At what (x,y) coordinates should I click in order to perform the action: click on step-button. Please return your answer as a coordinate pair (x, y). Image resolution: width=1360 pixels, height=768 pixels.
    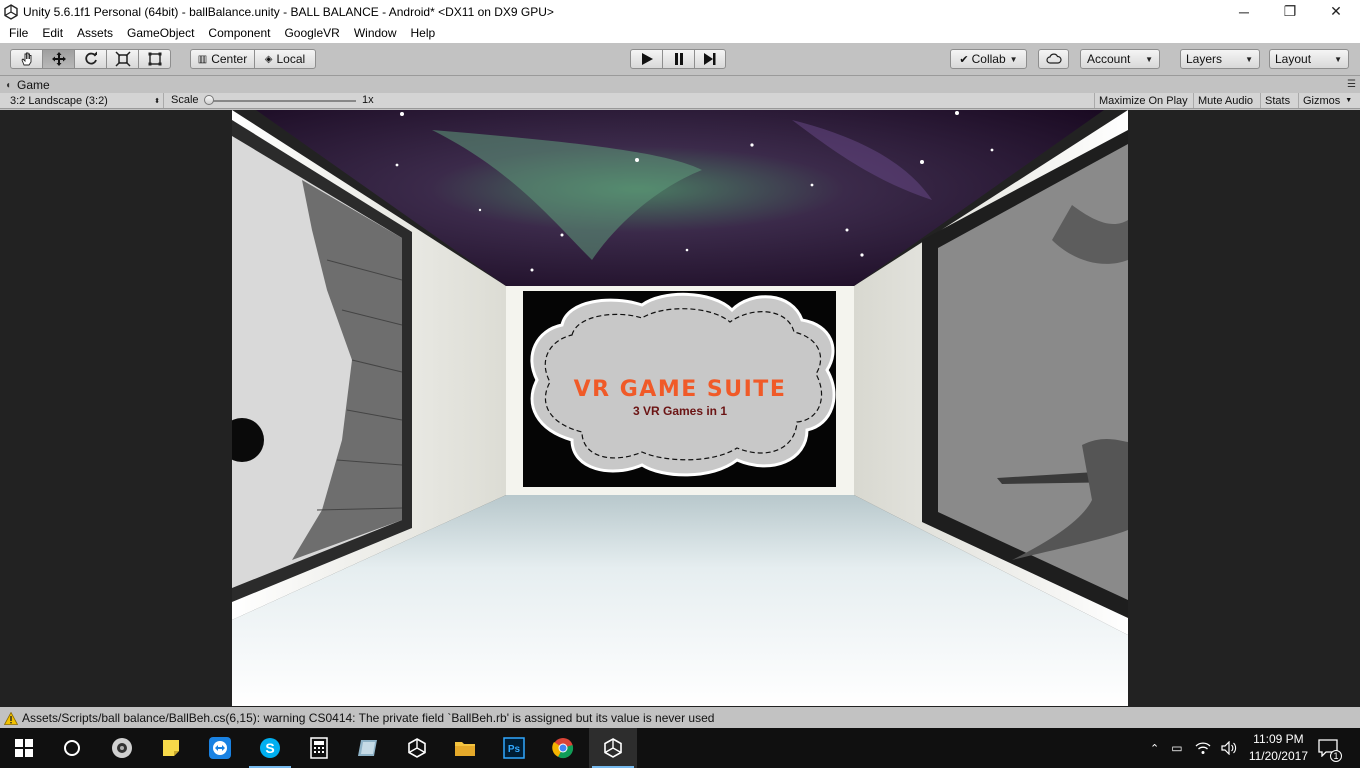
    Looking at the image, I should click on (710, 59).